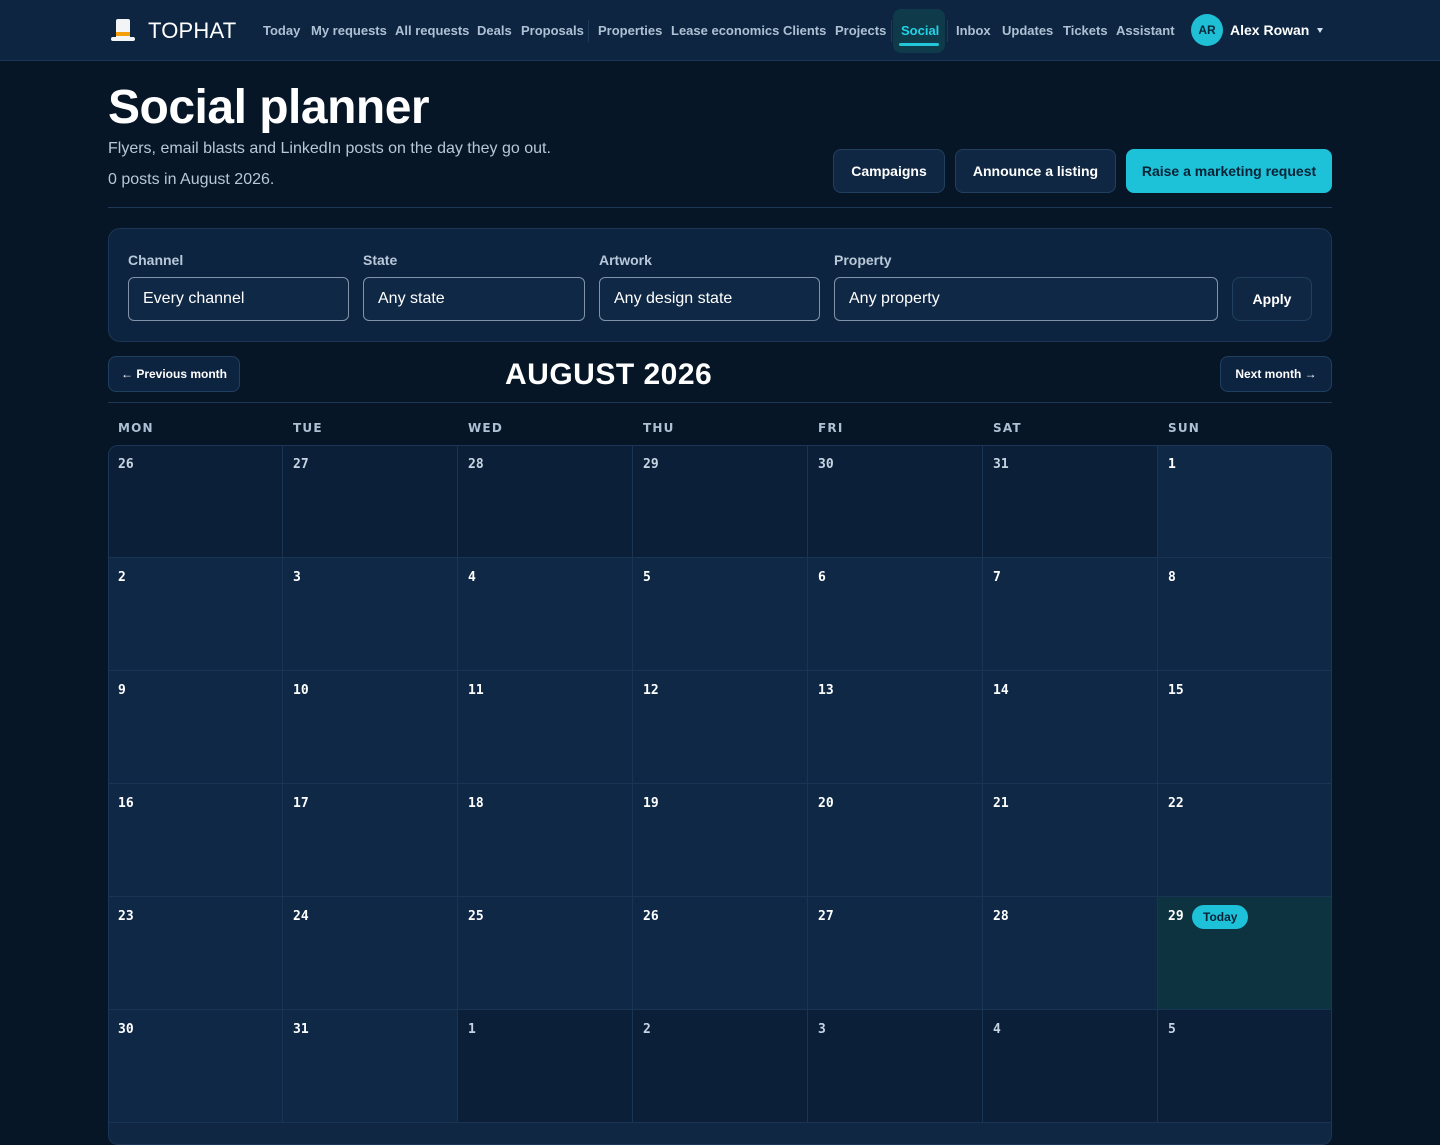  Describe the element at coordinates (860, 31) in the screenshot. I see `nav-item-projects: Projects` at that location.